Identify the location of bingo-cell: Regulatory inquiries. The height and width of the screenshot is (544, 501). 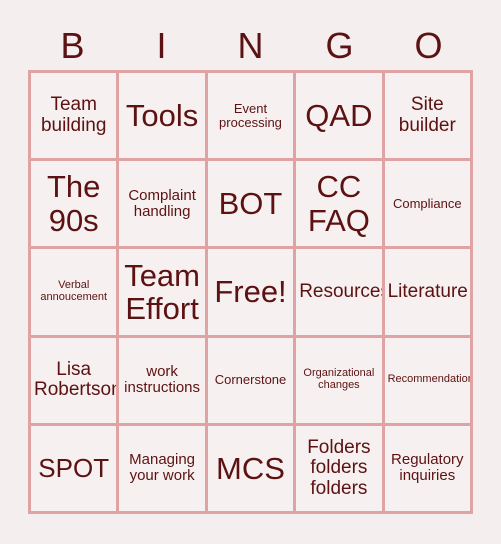
(427, 468).